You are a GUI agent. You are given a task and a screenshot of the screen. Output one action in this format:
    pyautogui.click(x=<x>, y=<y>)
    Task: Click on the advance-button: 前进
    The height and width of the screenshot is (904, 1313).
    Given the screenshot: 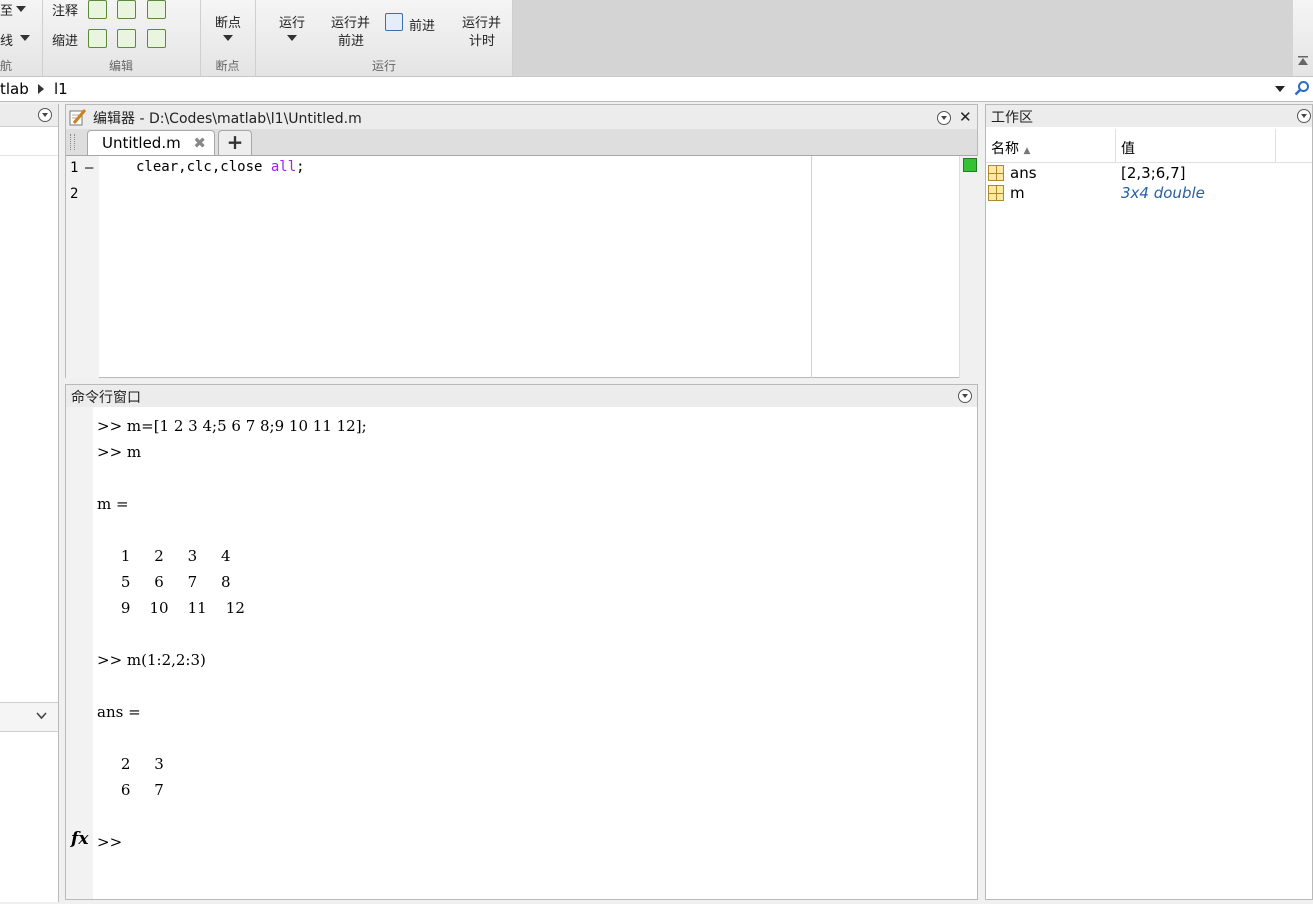 What is the action you would take?
    pyautogui.click(x=422, y=24)
    